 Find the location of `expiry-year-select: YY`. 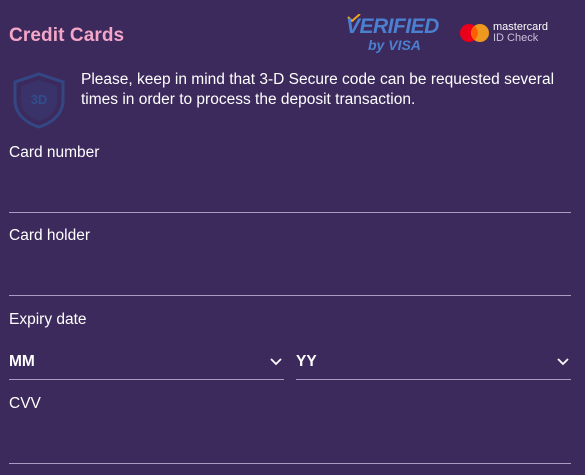

expiry-year-select: YY is located at coordinates (433, 364).